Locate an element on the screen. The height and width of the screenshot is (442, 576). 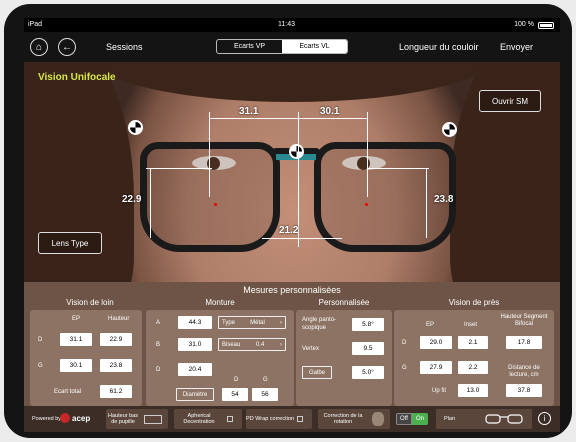
pd-left-label: 30.1 is located at coordinates (330, 111).